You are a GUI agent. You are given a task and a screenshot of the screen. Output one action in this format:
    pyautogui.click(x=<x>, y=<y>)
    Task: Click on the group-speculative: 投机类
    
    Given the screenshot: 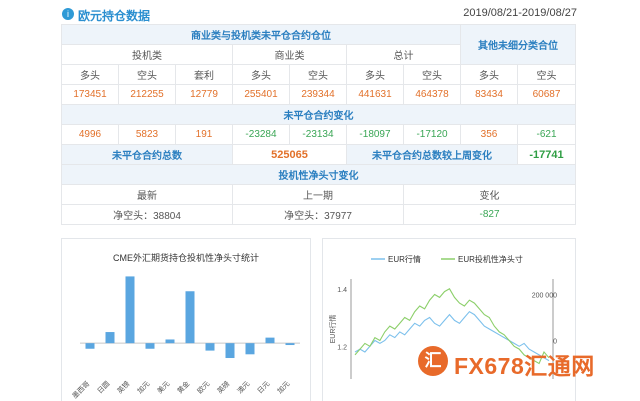 What is the action you would take?
    pyautogui.click(x=147, y=54)
    